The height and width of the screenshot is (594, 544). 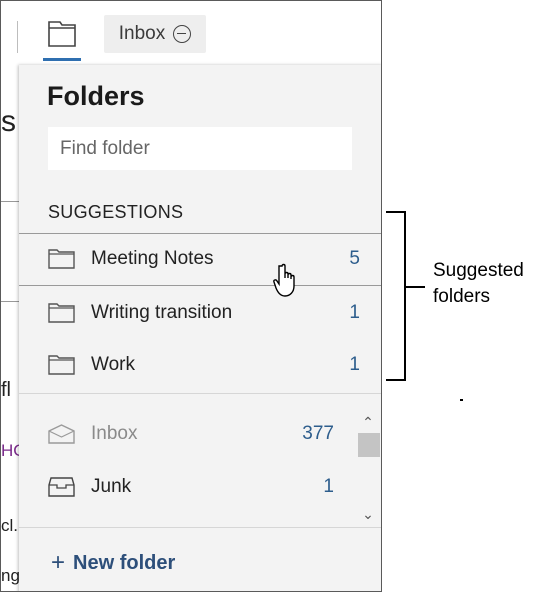 I want to click on folders-tab, so click(x=62, y=38).